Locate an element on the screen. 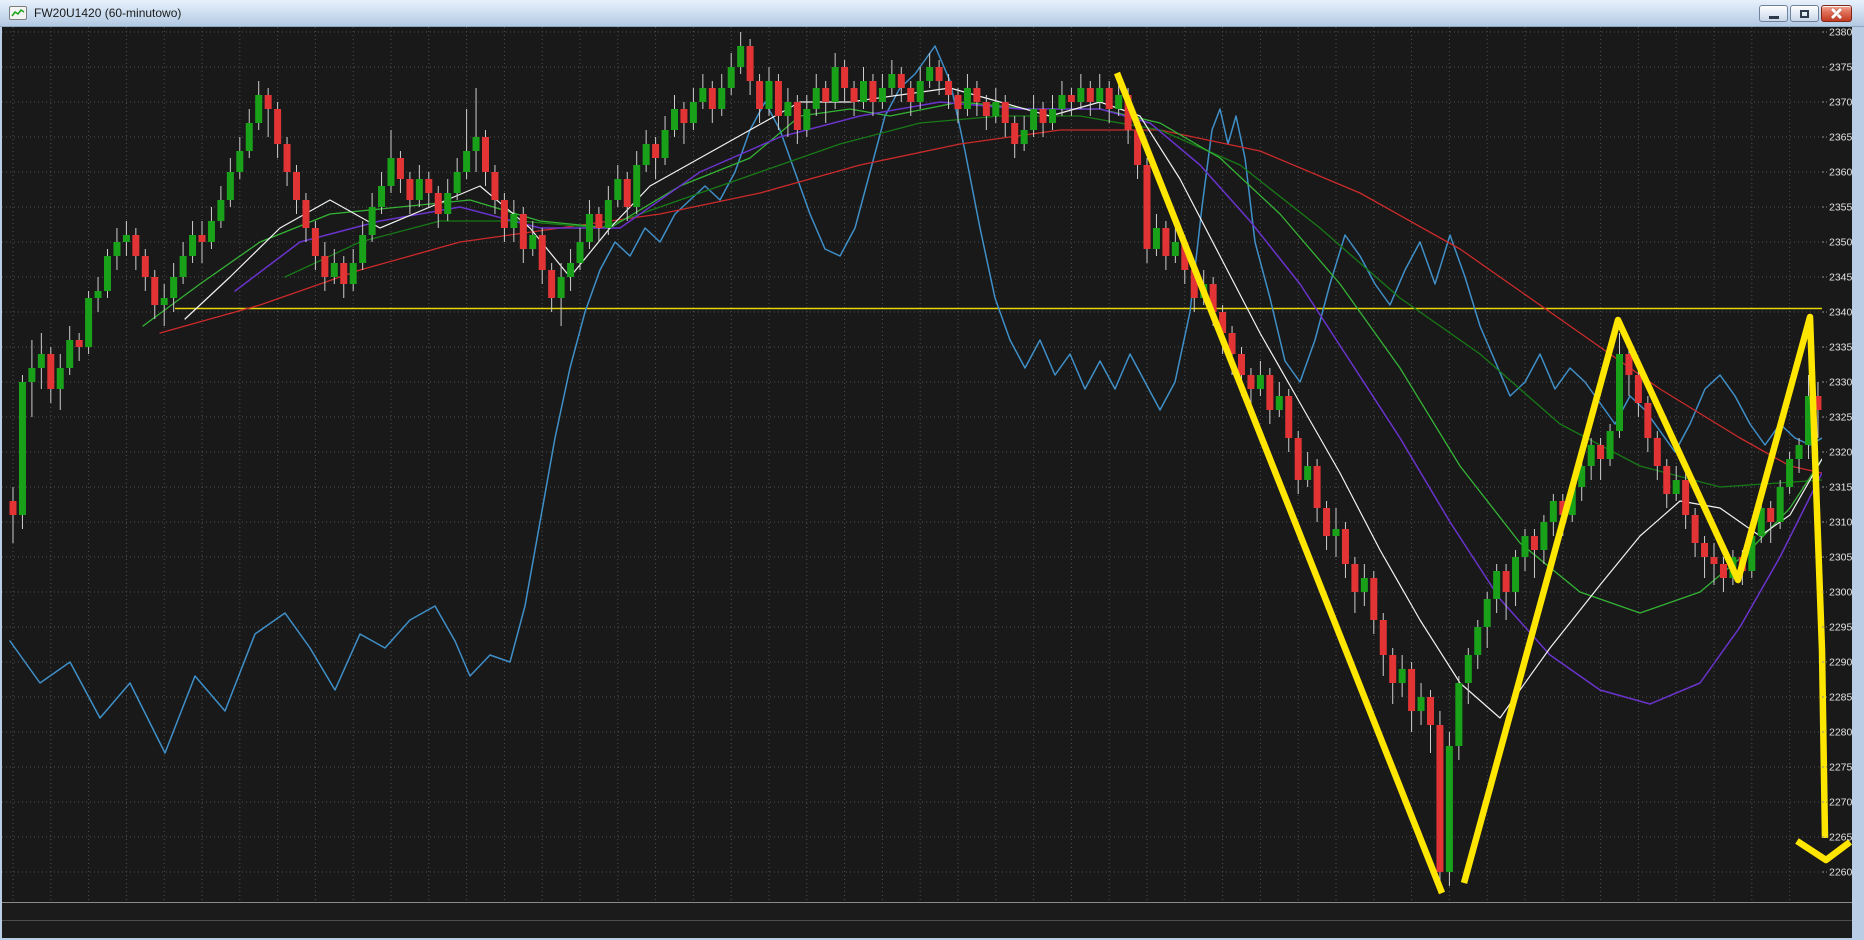 This screenshot has height=940, width=1864. restore-icon is located at coordinates (1804, 13).